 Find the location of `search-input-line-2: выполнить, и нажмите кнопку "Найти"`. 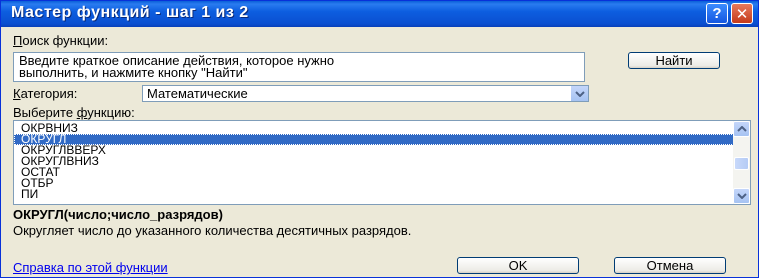

search-input-line-2: выполнить, и нажмите кнопку "Найти" is located at coordinates (133, 72).